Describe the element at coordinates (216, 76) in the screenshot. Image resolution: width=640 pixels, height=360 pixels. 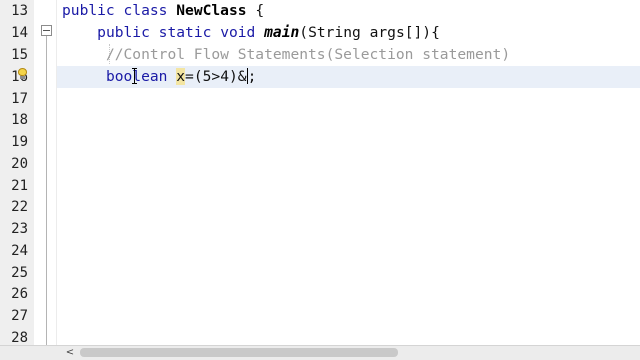
I see `expression-text: =(5>4)&` at that location.